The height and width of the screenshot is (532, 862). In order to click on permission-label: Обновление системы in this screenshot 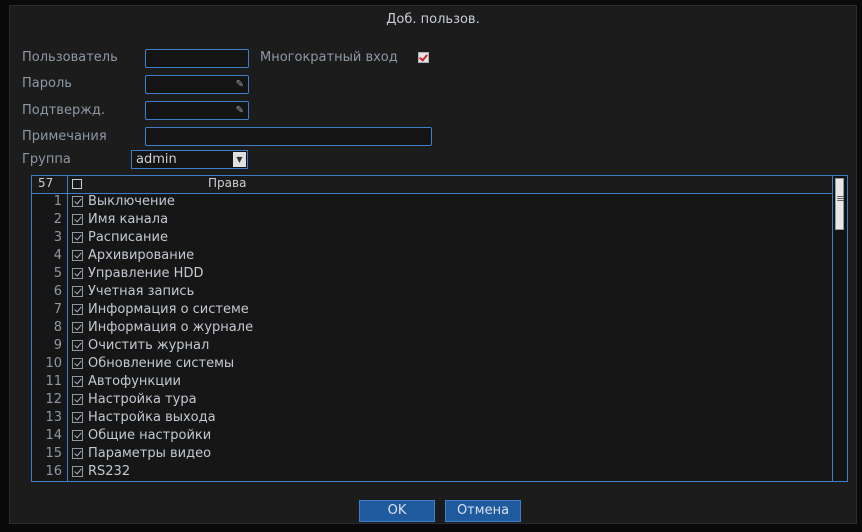, I will do `click(161, 363)`.